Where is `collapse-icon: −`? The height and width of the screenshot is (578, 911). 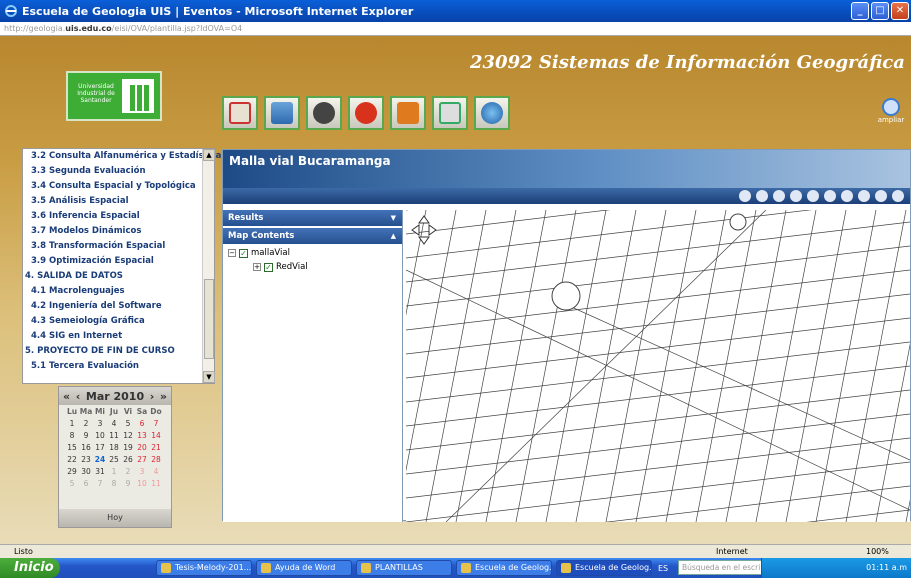
collapse-icon: − is located at coordinates (232, 253).